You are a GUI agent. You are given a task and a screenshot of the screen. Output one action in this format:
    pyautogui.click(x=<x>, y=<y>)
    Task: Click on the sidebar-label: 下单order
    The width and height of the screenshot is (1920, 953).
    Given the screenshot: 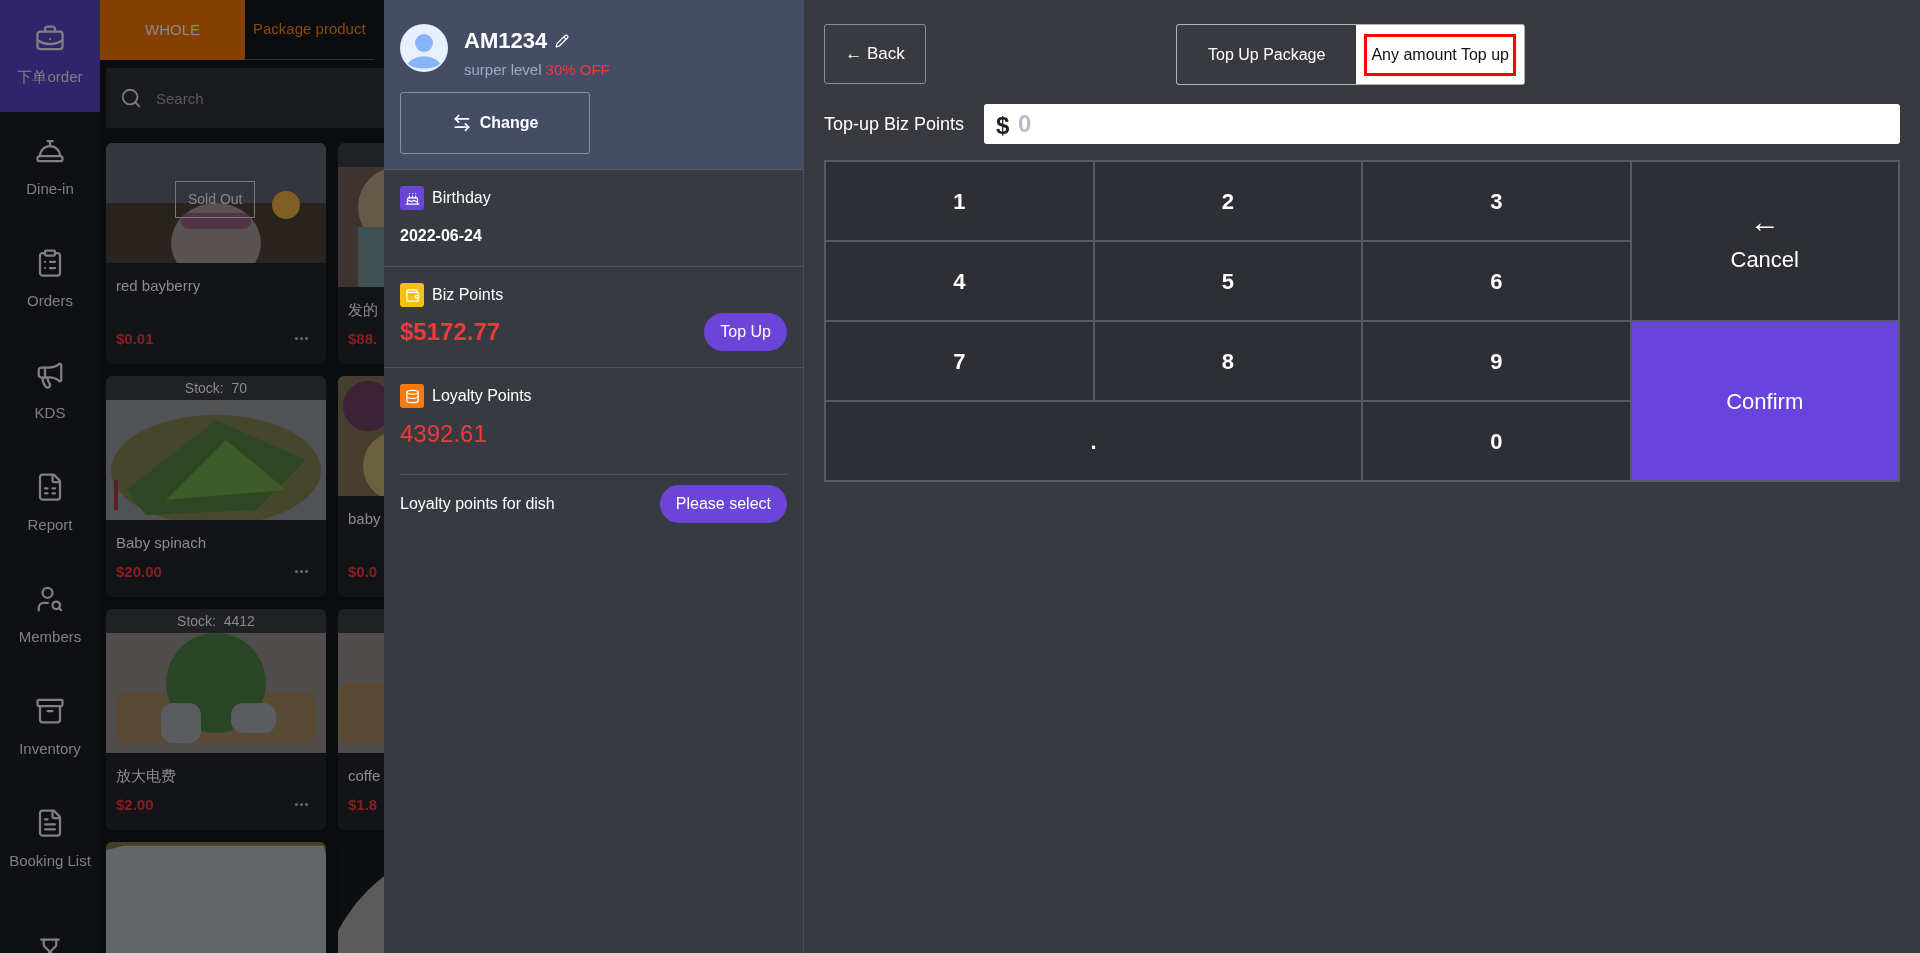 What is the action you would take?
    pyautogui.click(x=50, y=76)
    